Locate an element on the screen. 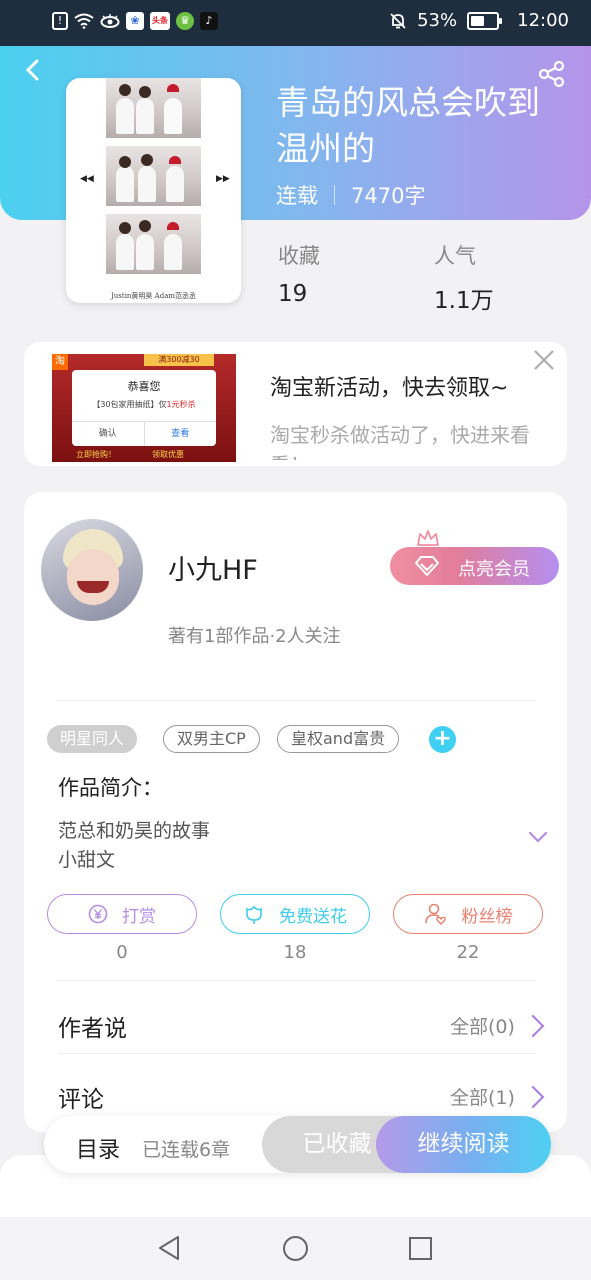 This screenshot has width=591, height=1280. author-notes-label: 作者说 is located at coordinates (92, 1026).